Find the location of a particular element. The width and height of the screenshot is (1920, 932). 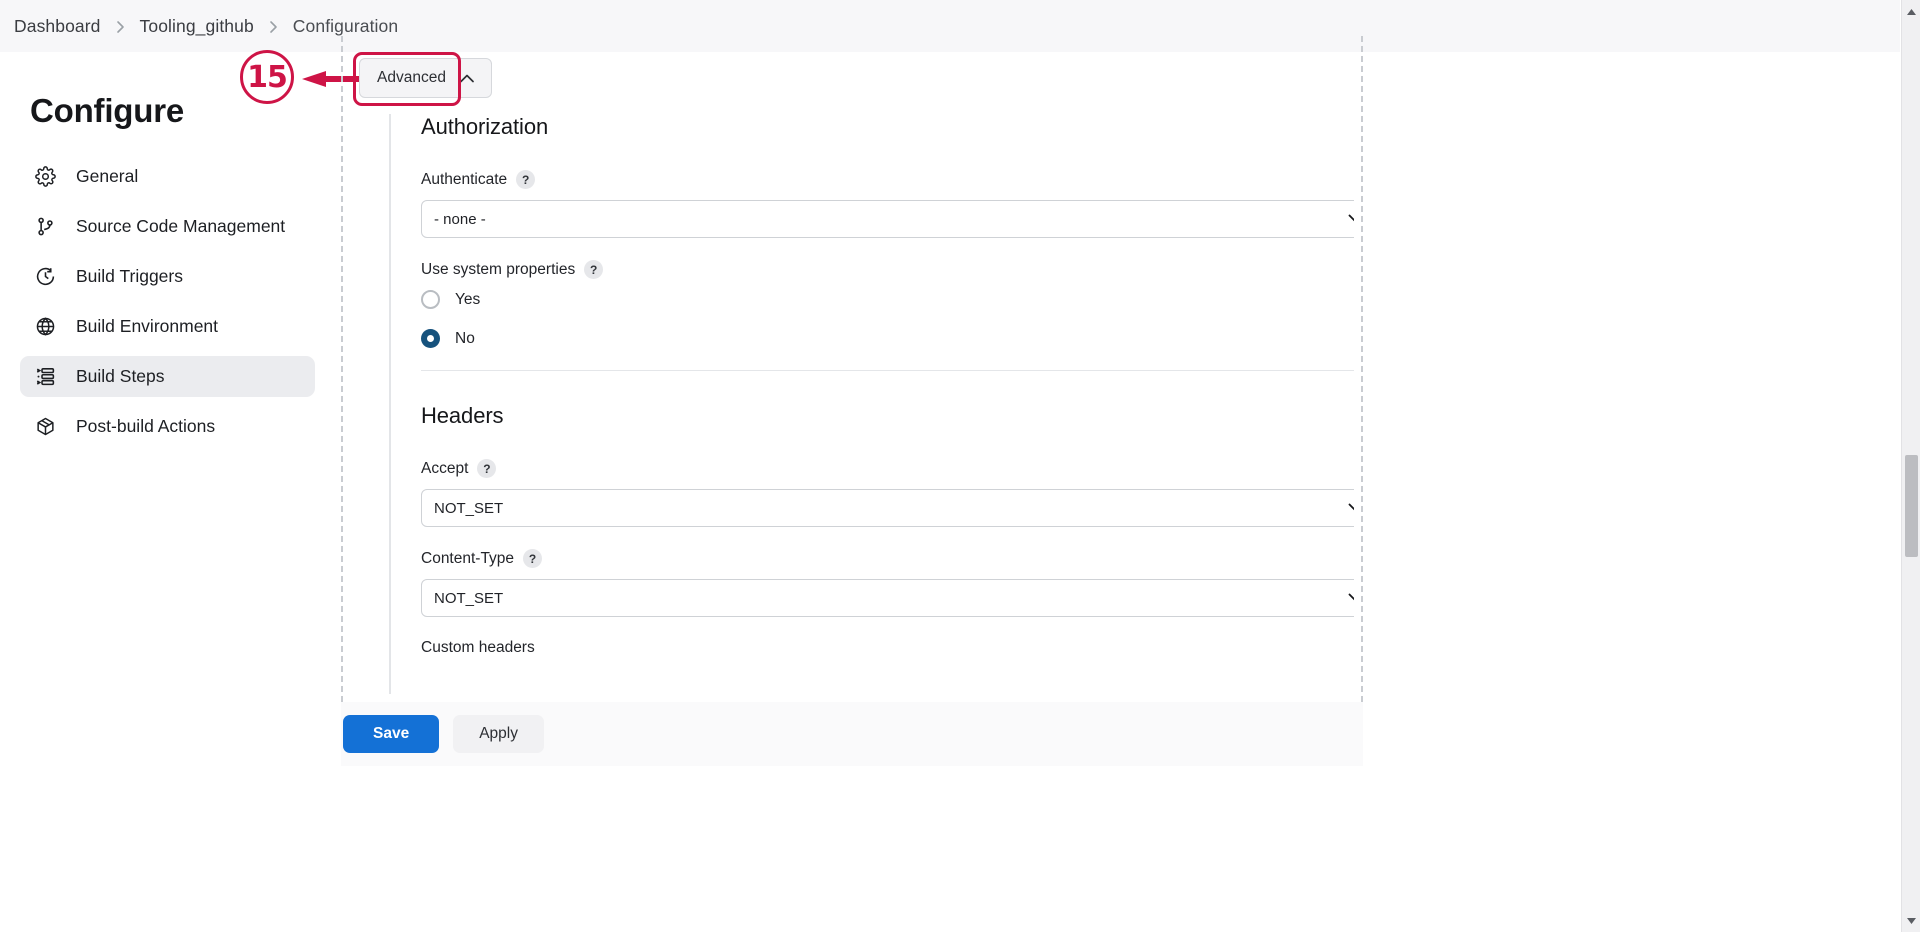

annotation-step-marker: 15 is located at coordinates (324, 77).